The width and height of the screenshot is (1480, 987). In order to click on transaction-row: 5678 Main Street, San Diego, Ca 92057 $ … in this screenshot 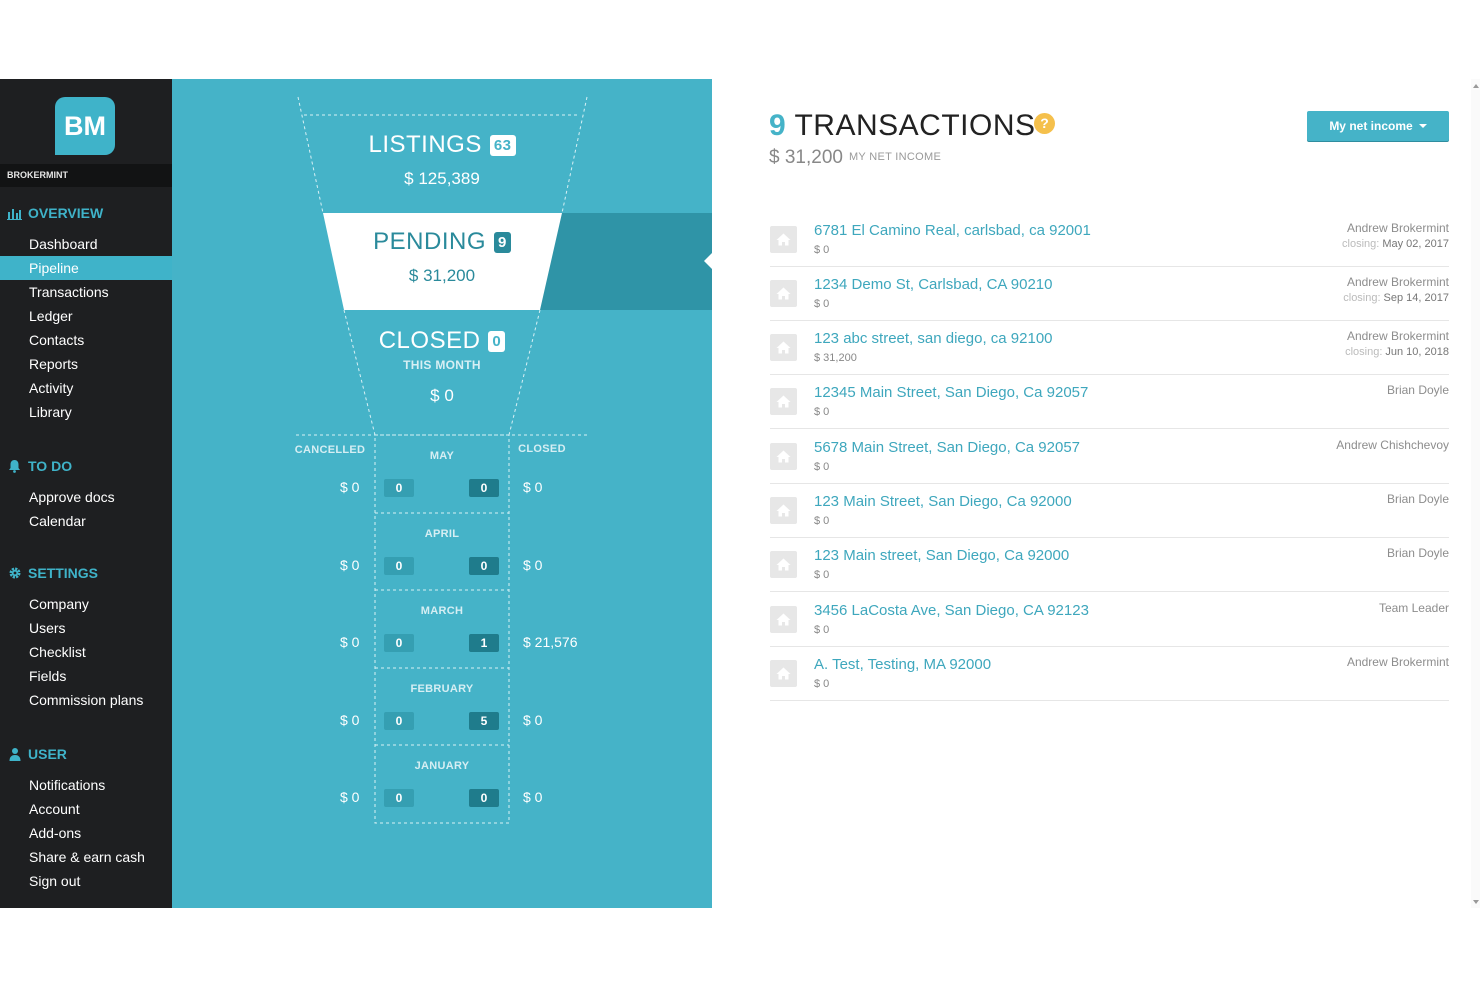, I will do `click(1109, 457)`.